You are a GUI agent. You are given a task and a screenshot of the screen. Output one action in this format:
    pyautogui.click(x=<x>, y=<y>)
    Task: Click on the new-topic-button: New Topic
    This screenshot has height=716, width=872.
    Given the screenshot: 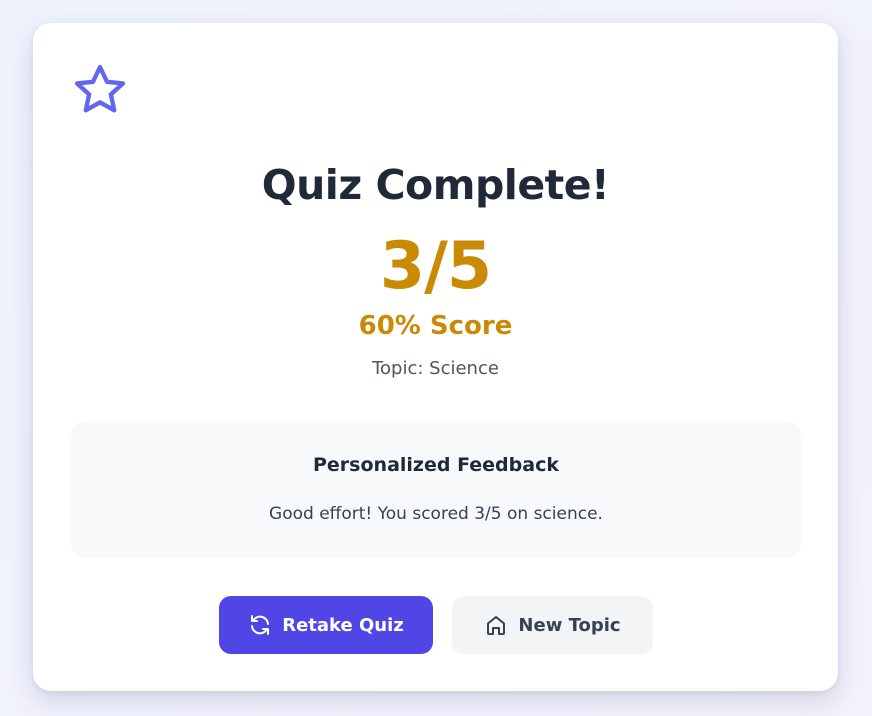 What is the action you would take?
    pyautogui.click(x=552, y=625)
    